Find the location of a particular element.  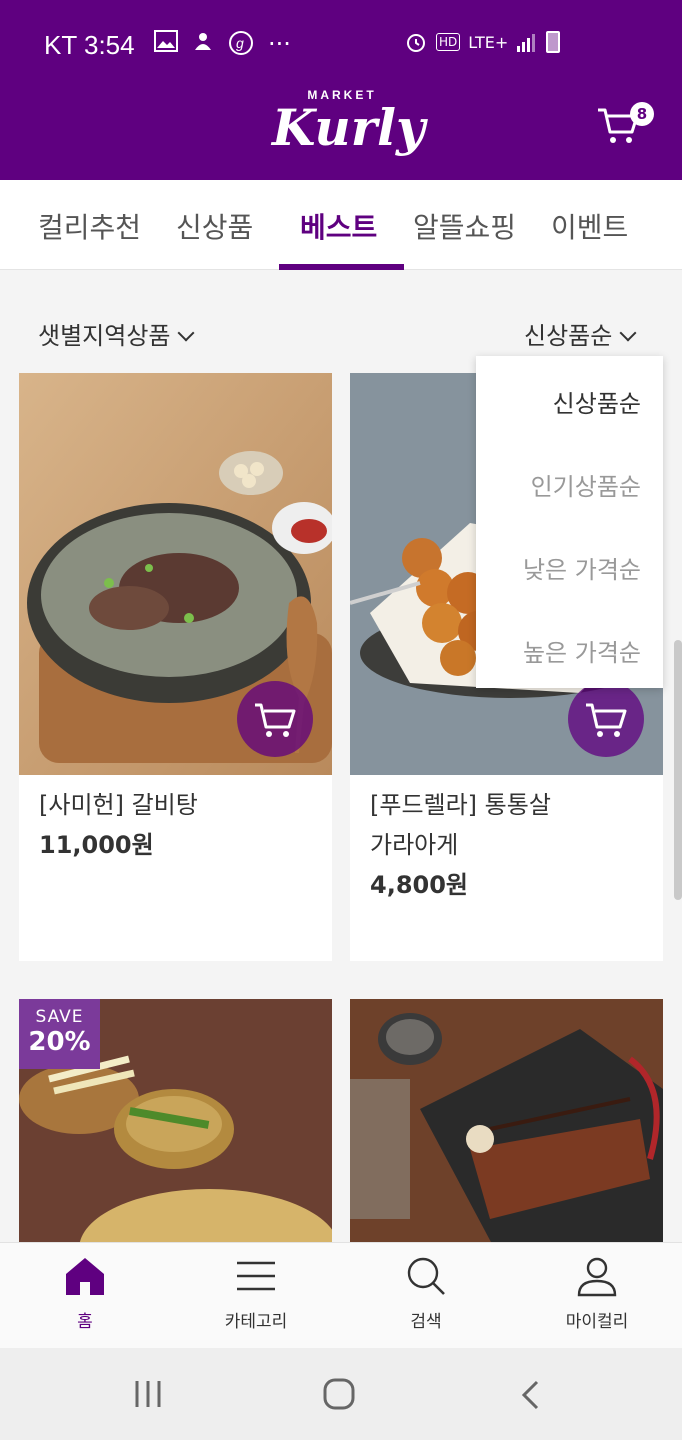

cart-button: 8 is located at coordinates (625, 127).